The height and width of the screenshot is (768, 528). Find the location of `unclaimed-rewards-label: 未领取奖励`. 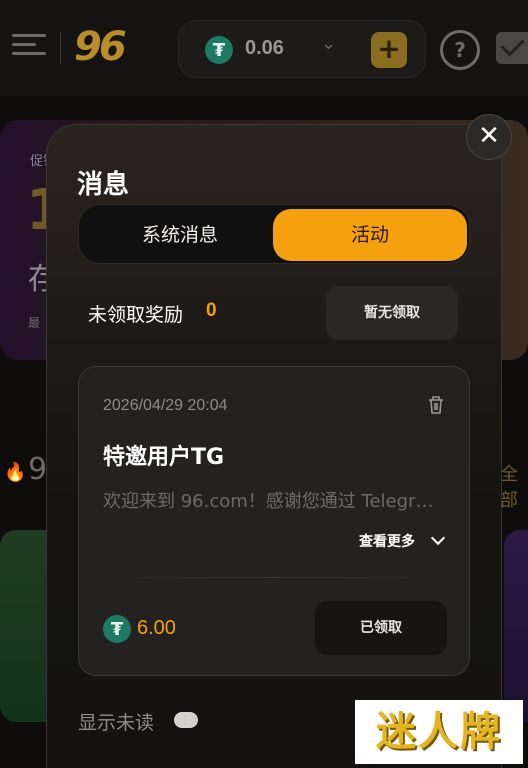

unclaimed-rewards-label: 未领取奖励 is located at coordinates (136, 315).